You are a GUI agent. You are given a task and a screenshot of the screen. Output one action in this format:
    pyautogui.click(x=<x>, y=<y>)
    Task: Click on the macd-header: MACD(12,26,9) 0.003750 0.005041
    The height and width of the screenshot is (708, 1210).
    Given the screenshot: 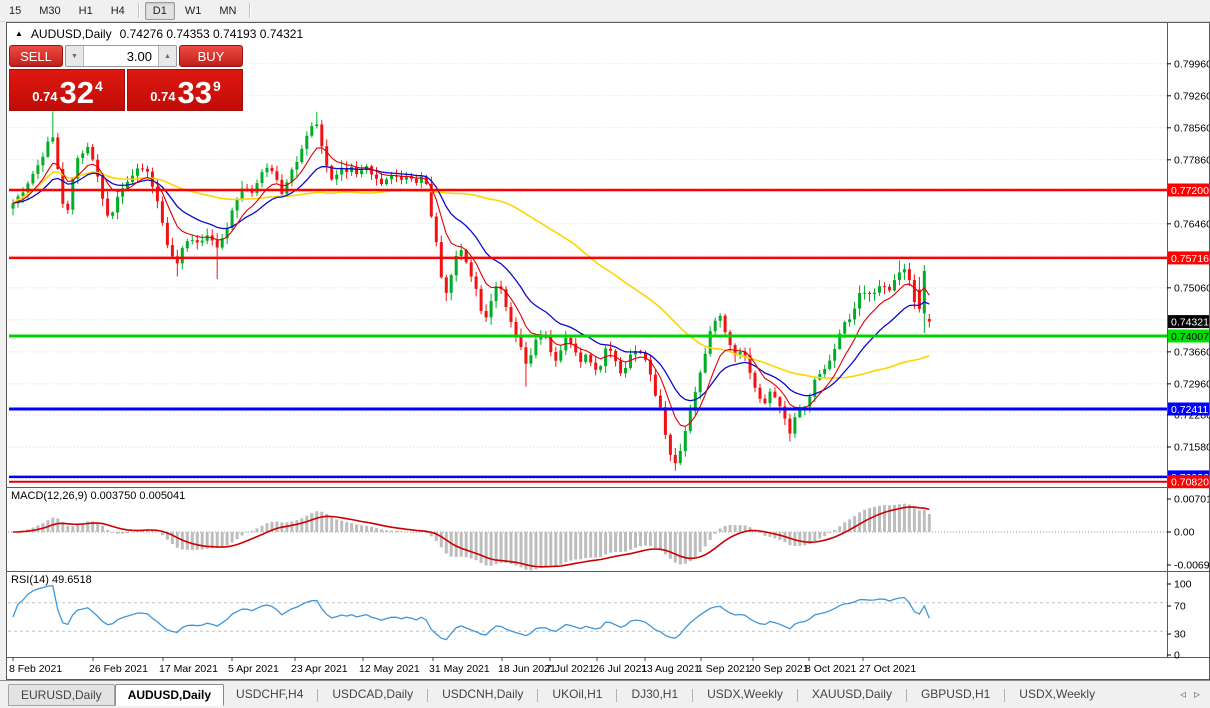 What is the action you would take?
    pyautogui.click(x=98, y=496)
    